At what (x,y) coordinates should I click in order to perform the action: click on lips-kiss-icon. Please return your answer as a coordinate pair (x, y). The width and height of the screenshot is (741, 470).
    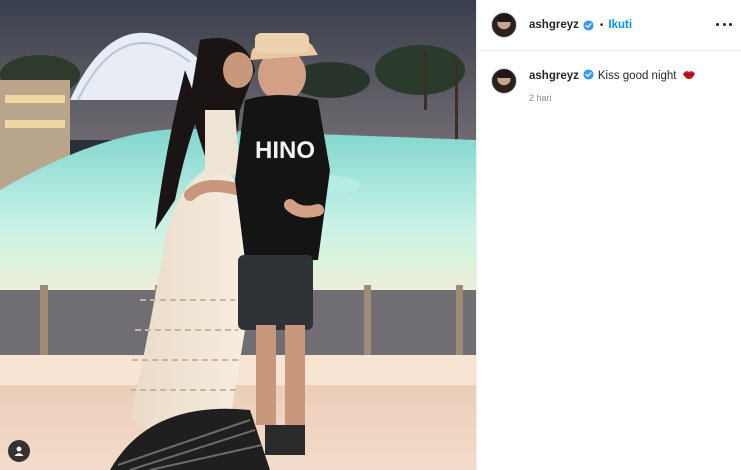
    Looking at the image, I should click on (688, 75).